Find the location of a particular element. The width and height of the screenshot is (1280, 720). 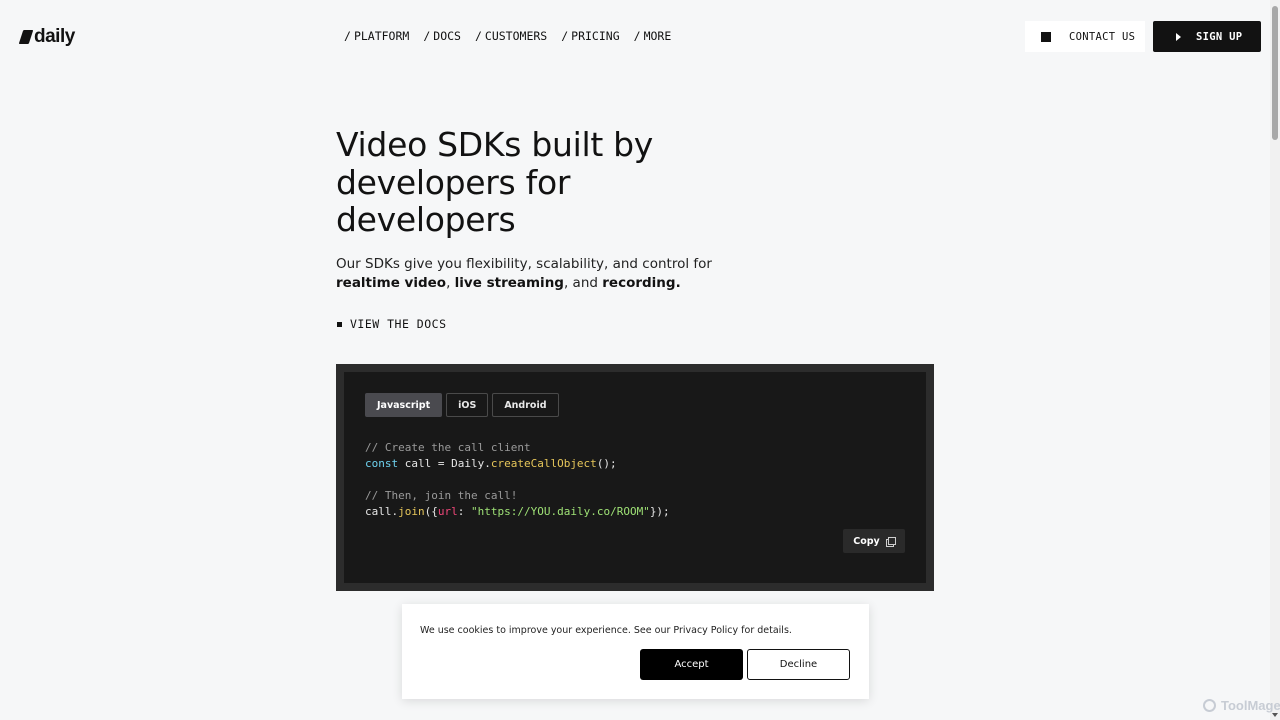

hero-bold-recording: recording. is located at coordinates (641, 283).